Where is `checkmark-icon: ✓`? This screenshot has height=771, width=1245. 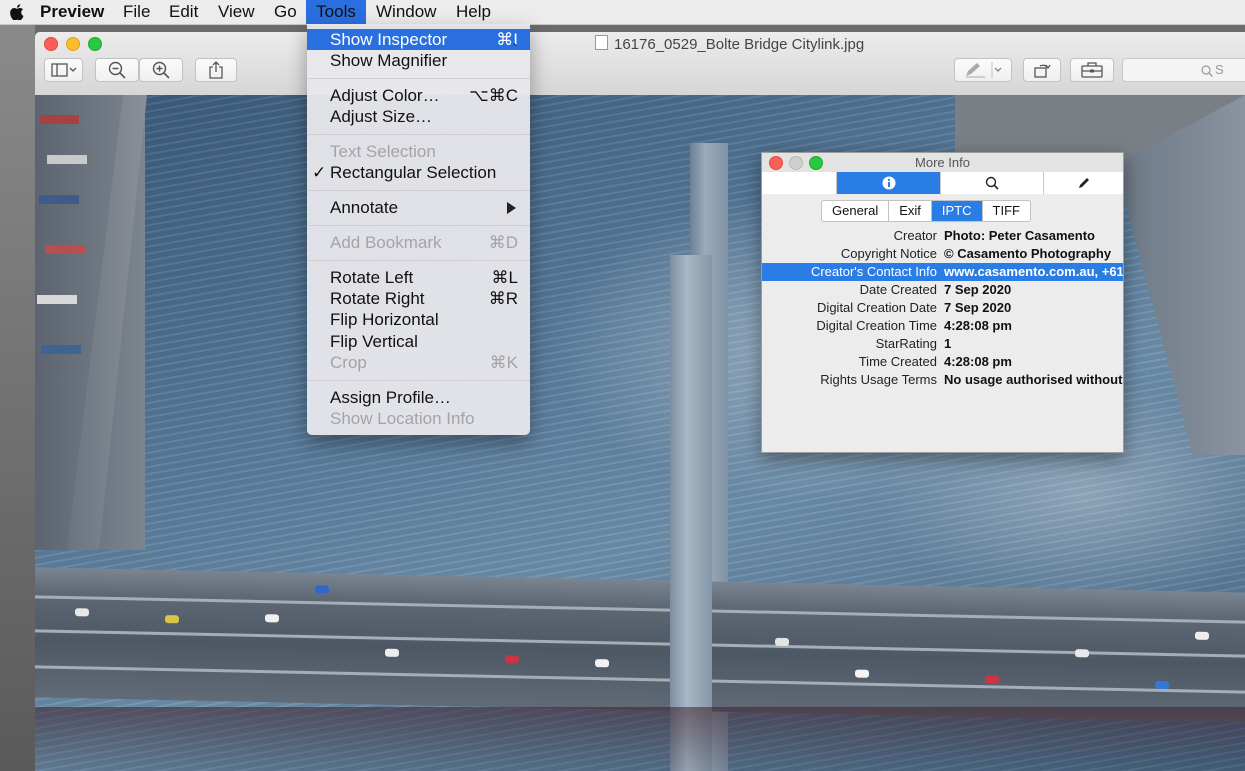 checkmark-icon: ✓ is located at coordinates (319, 172).